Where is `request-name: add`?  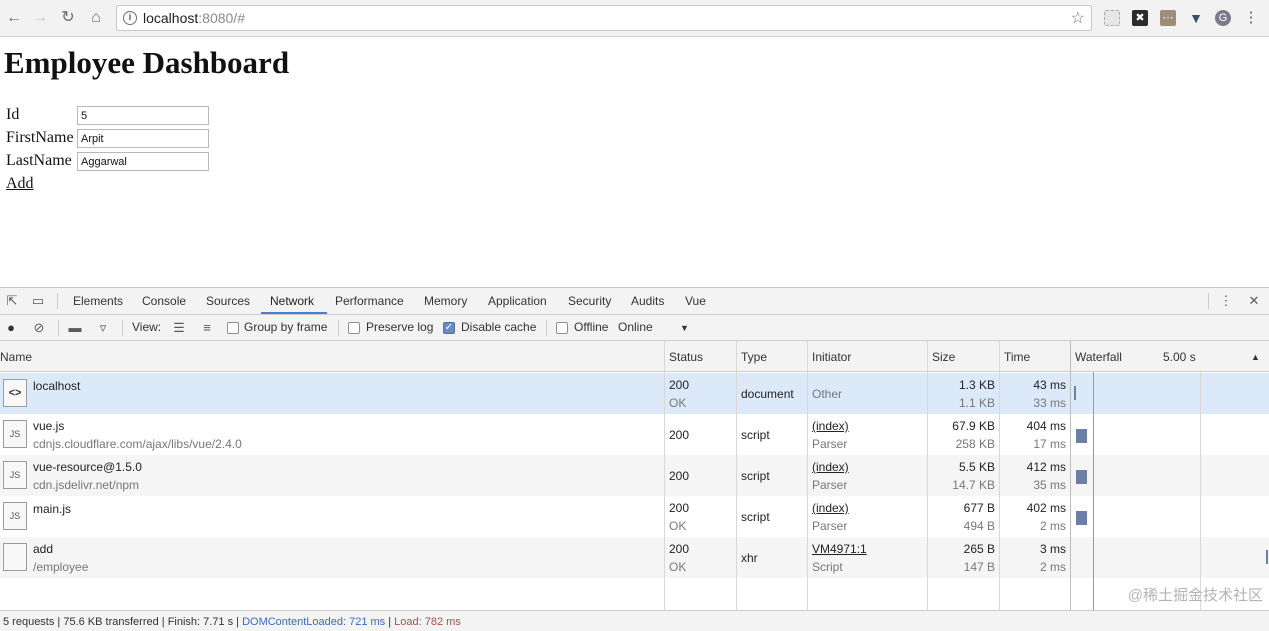 request-name: add is located at coordinates (43, 549).